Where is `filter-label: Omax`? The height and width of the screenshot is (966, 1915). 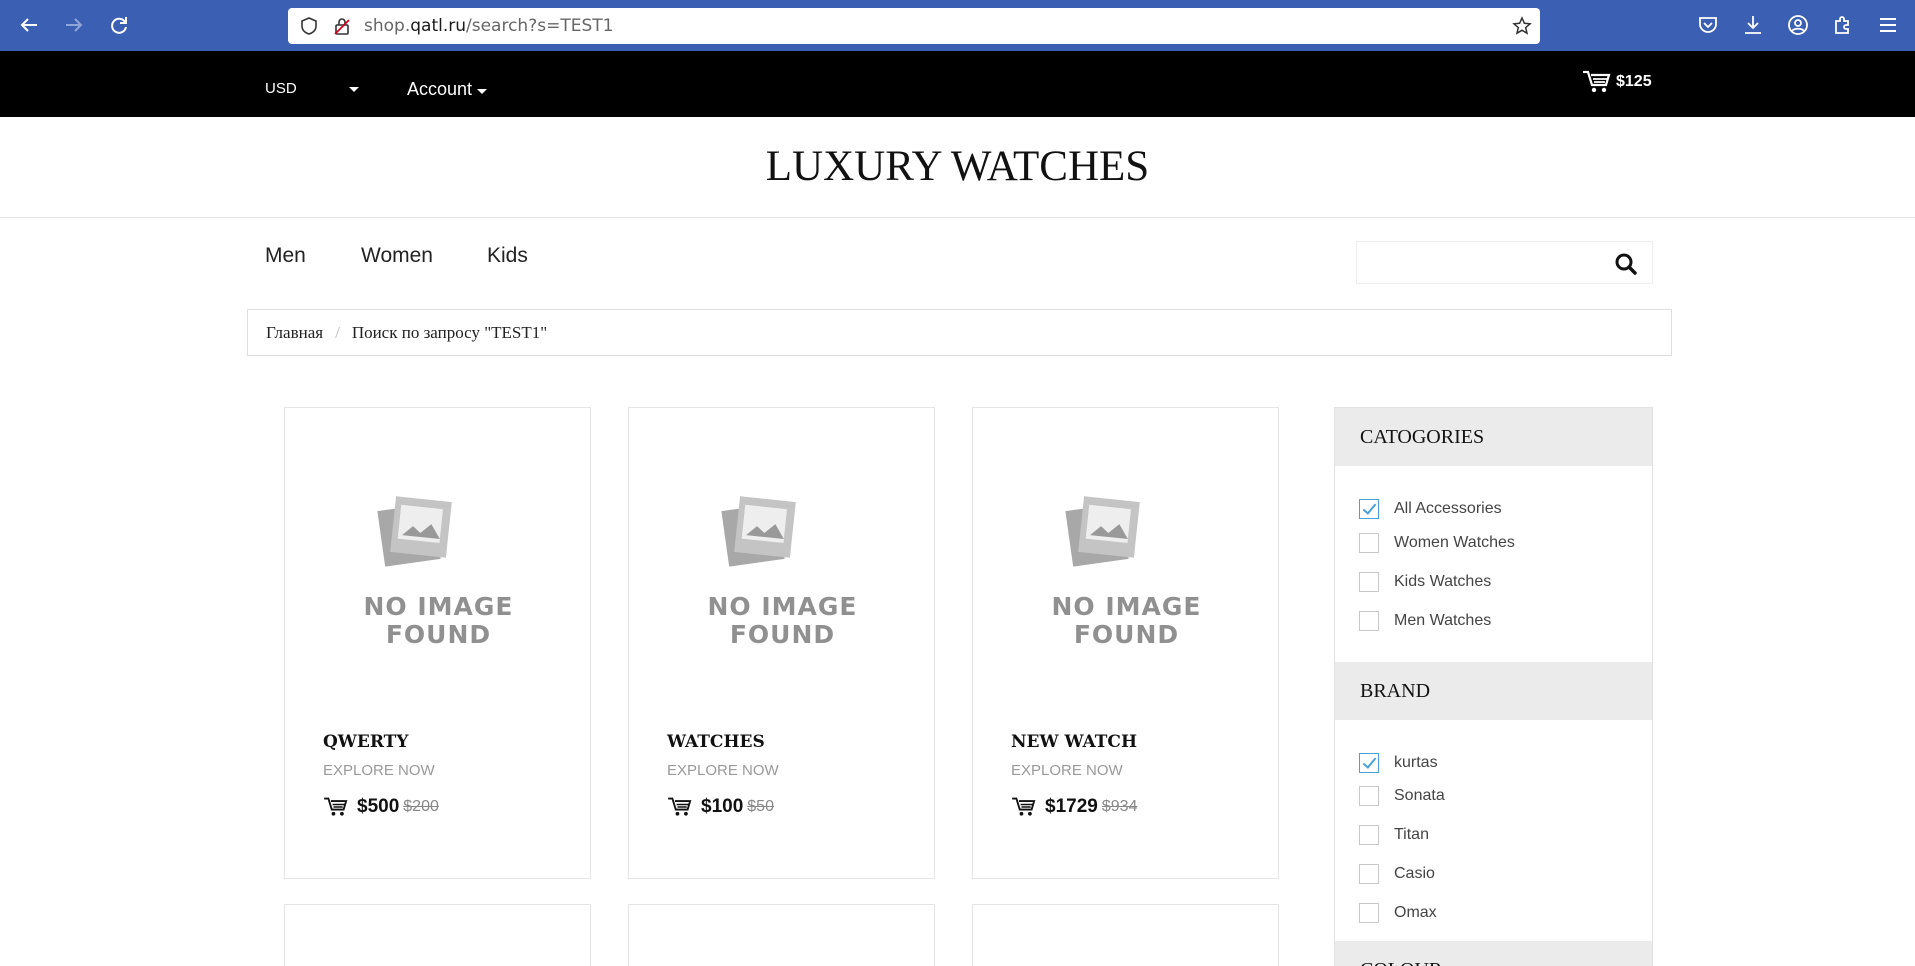
filter-label: Omax is located at coordinates (1415, 912).